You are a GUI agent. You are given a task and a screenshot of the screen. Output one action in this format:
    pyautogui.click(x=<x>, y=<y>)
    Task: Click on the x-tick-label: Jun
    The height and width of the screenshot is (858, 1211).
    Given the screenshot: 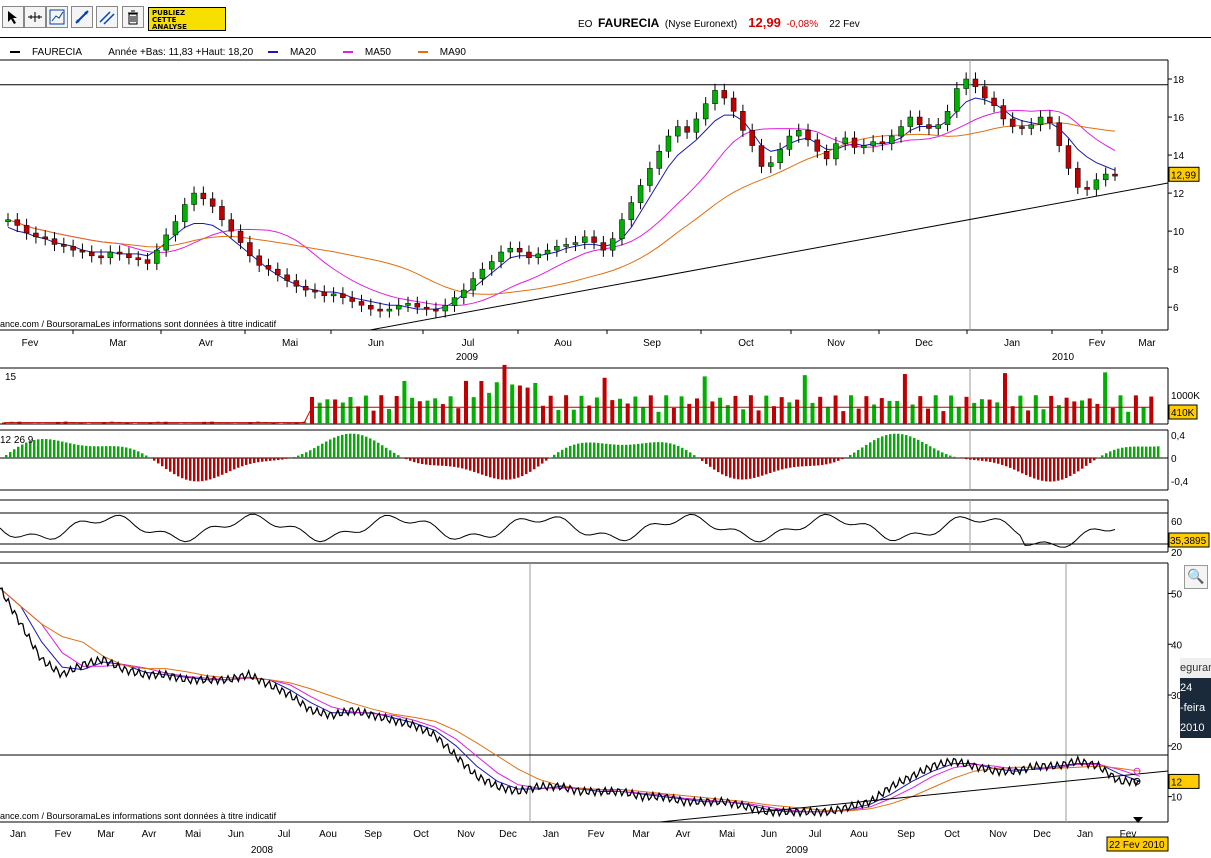 What is the action you would take?
    pyautogui.click(x=236, y=834)
    